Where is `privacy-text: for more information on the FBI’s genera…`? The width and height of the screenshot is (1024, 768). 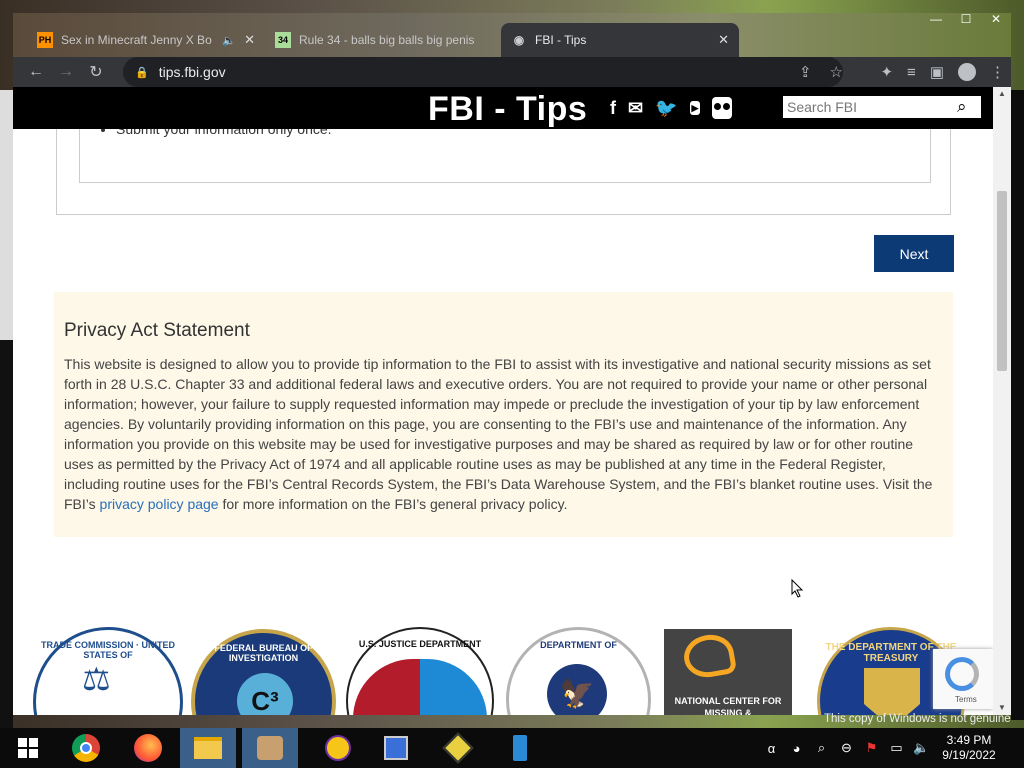
privacy-text: for more information on the FBI’s genera… is located at coordinates (393, 504).